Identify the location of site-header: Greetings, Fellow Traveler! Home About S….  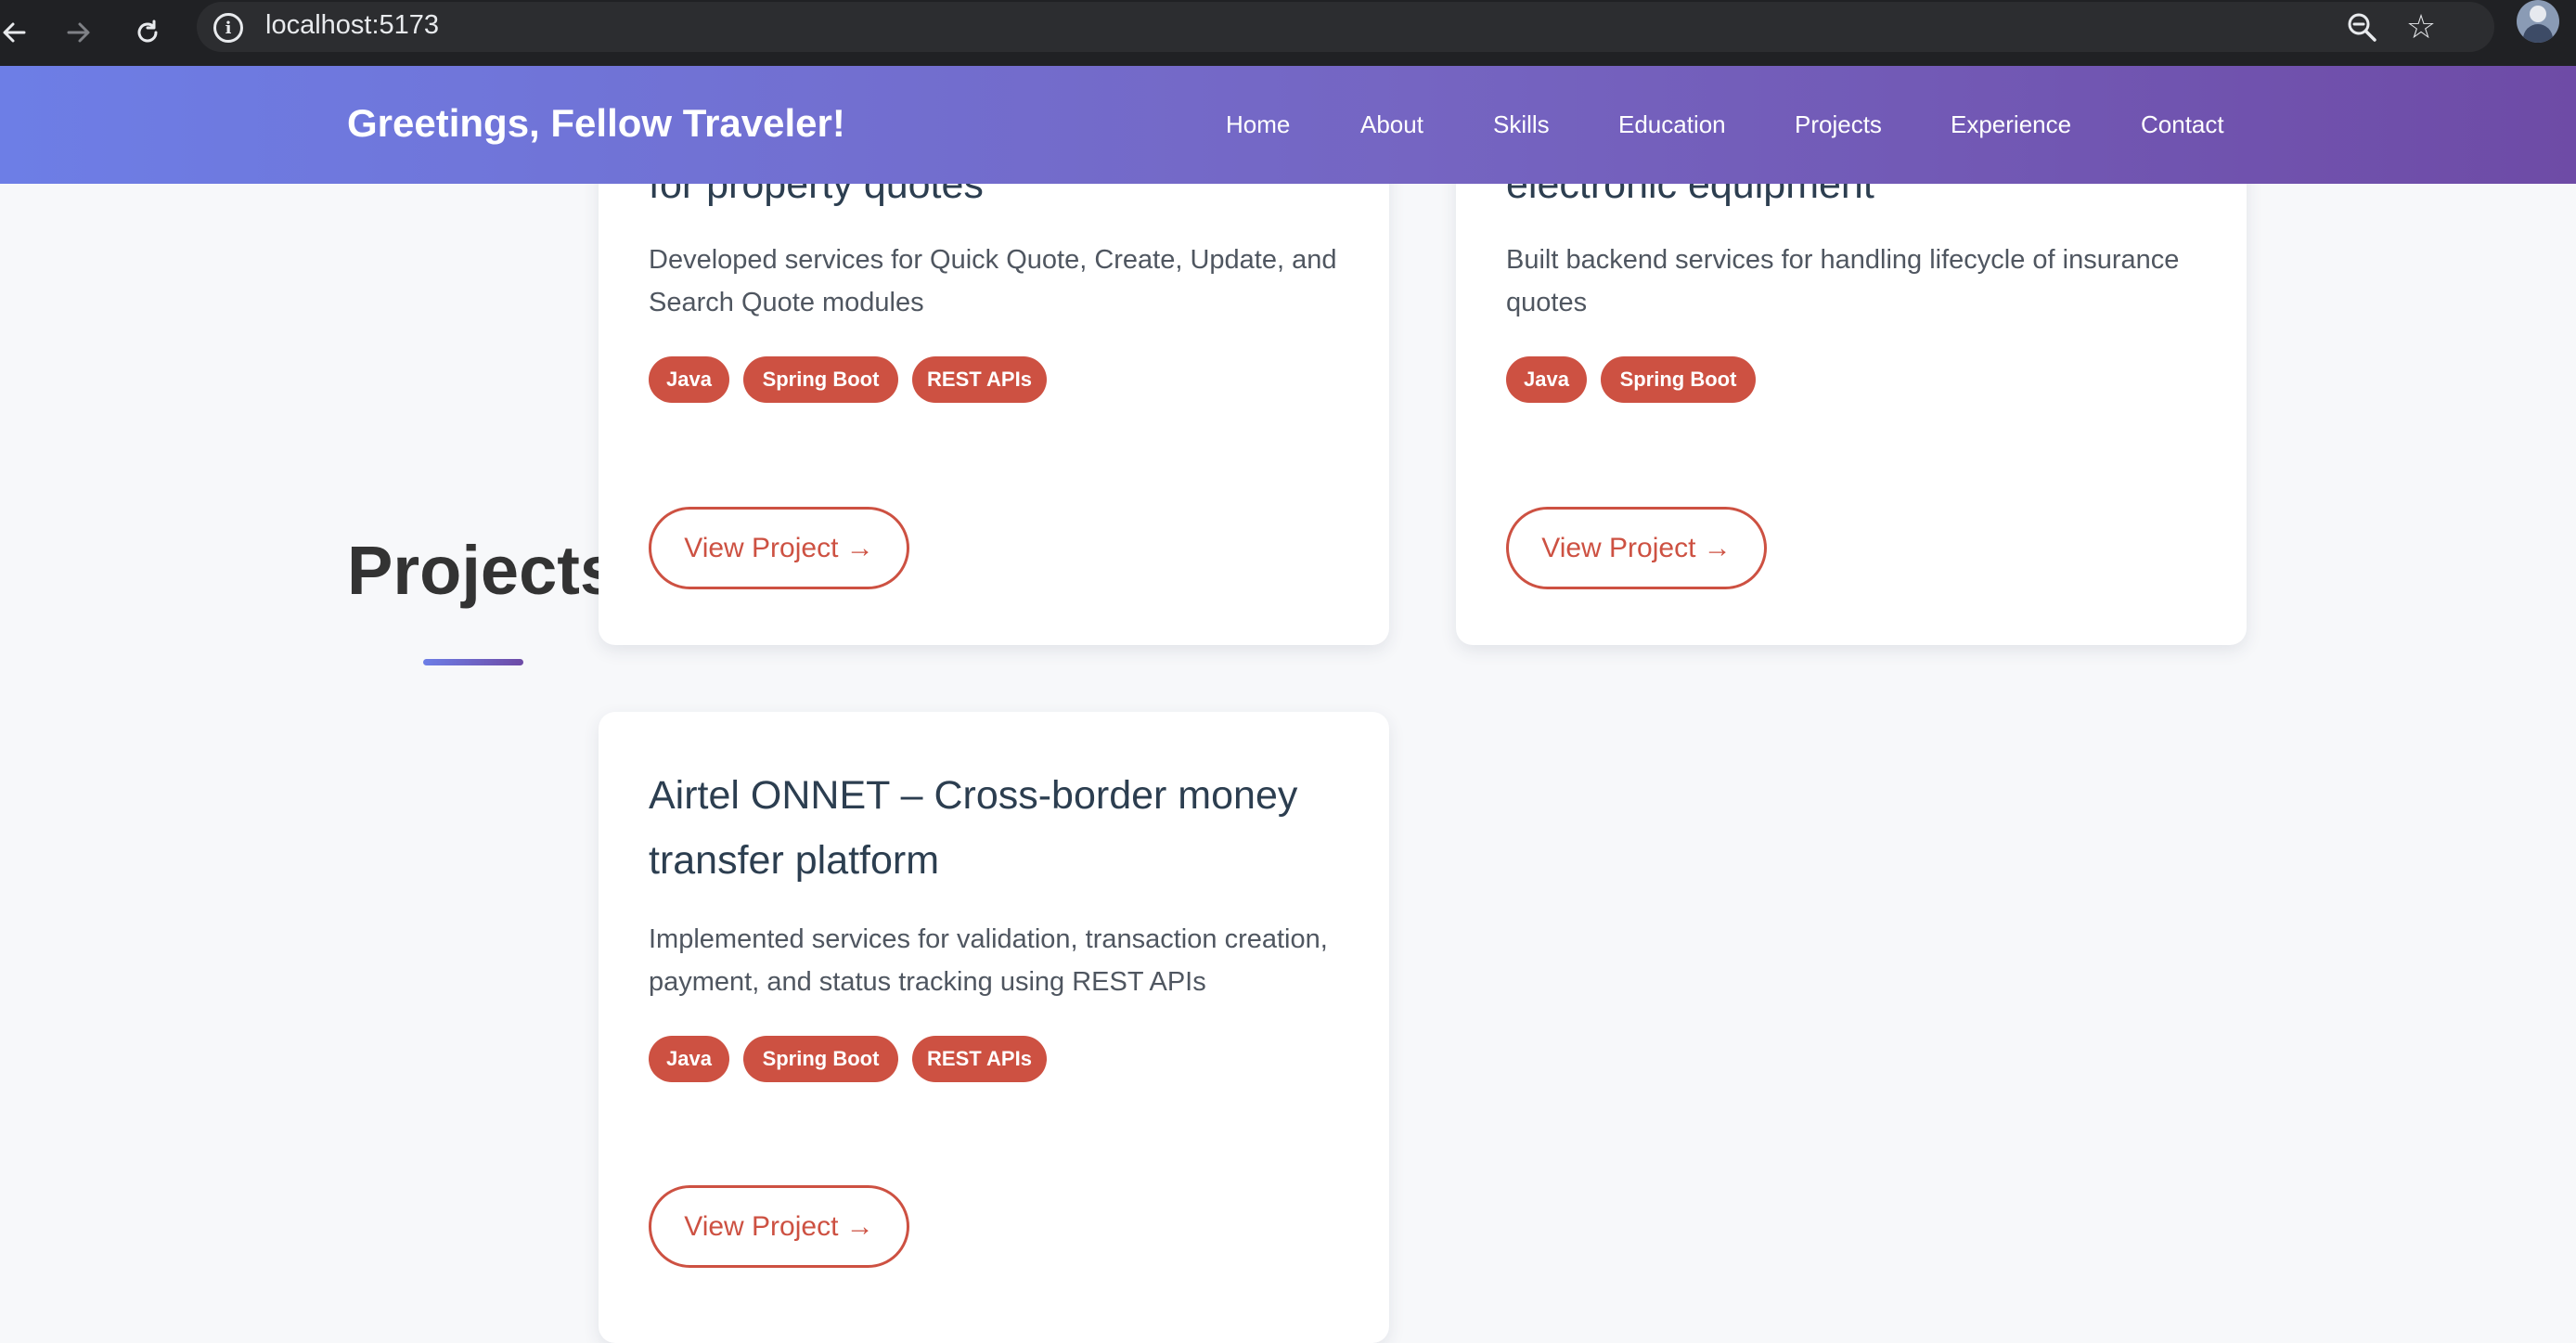
(1288, 125).